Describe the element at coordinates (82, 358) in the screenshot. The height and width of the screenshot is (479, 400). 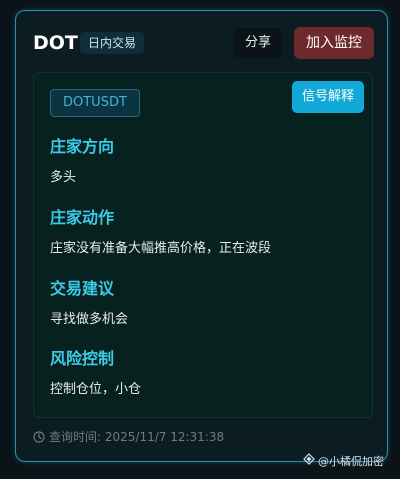
I see `section-title-risk: 风险控制` at that location.